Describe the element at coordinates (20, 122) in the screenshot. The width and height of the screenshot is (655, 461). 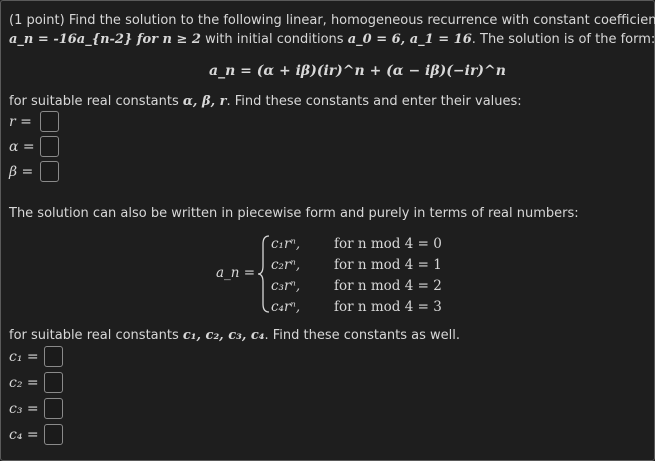
I see `answer-label-r: r =` at that location.